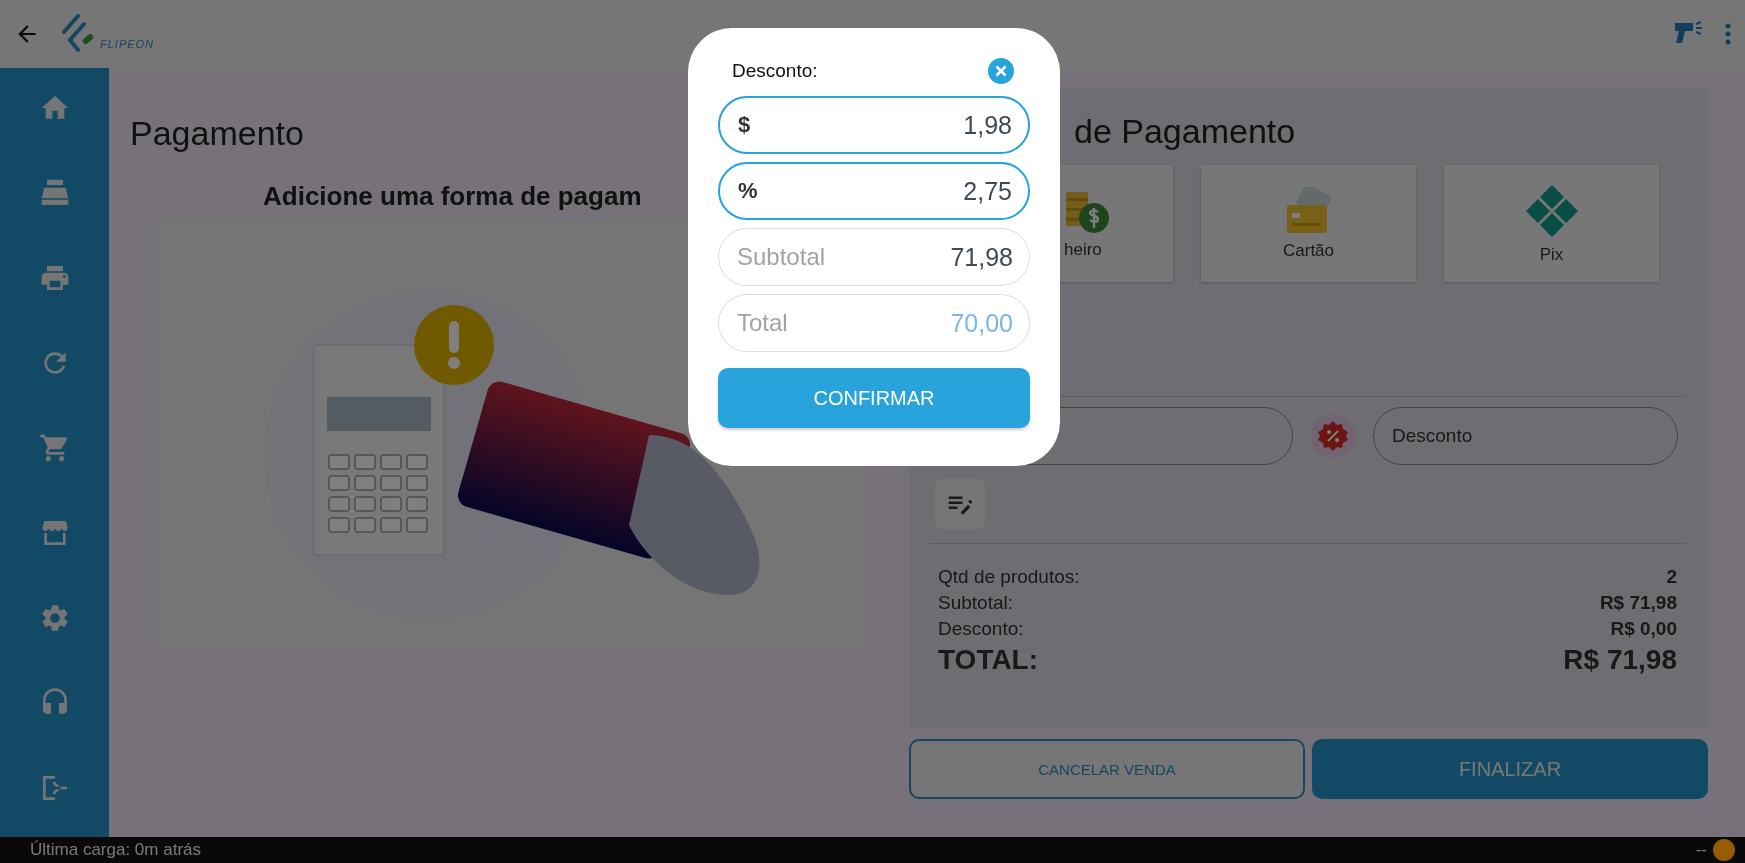 This screenshot has width=1745, height=863. Describe the element at coordinates (1701, 850) in the screenshot. I see `status-indicator-text: --` at that location.